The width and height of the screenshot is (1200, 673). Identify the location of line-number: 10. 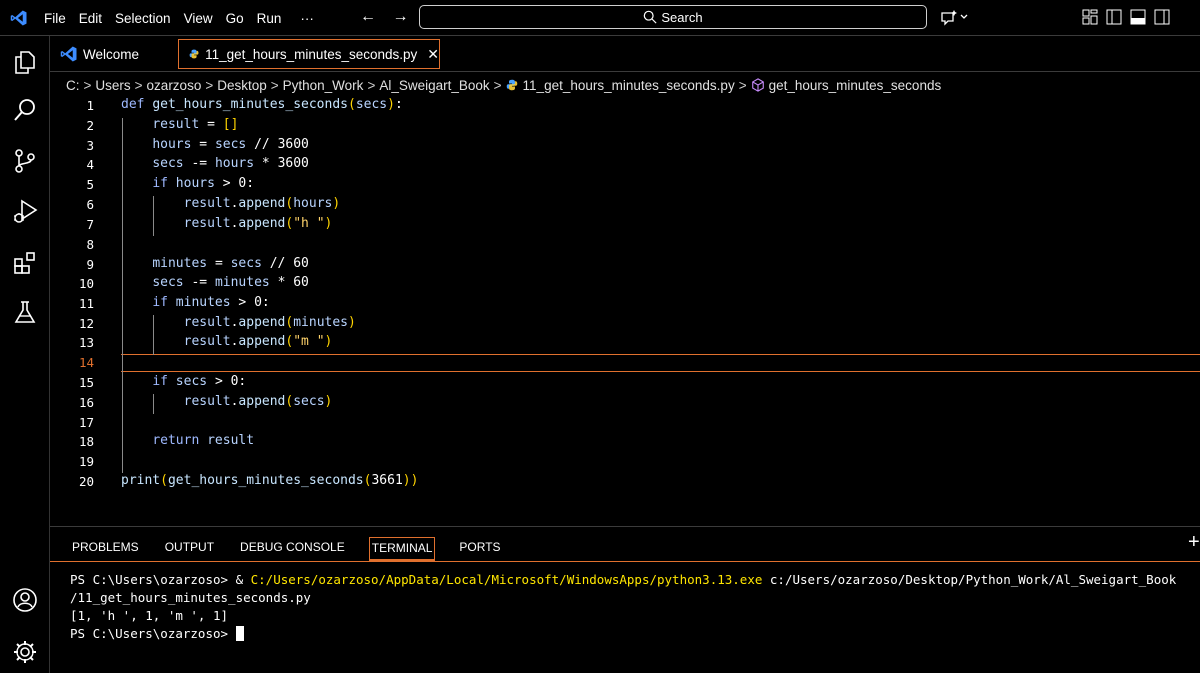
(86, 283).